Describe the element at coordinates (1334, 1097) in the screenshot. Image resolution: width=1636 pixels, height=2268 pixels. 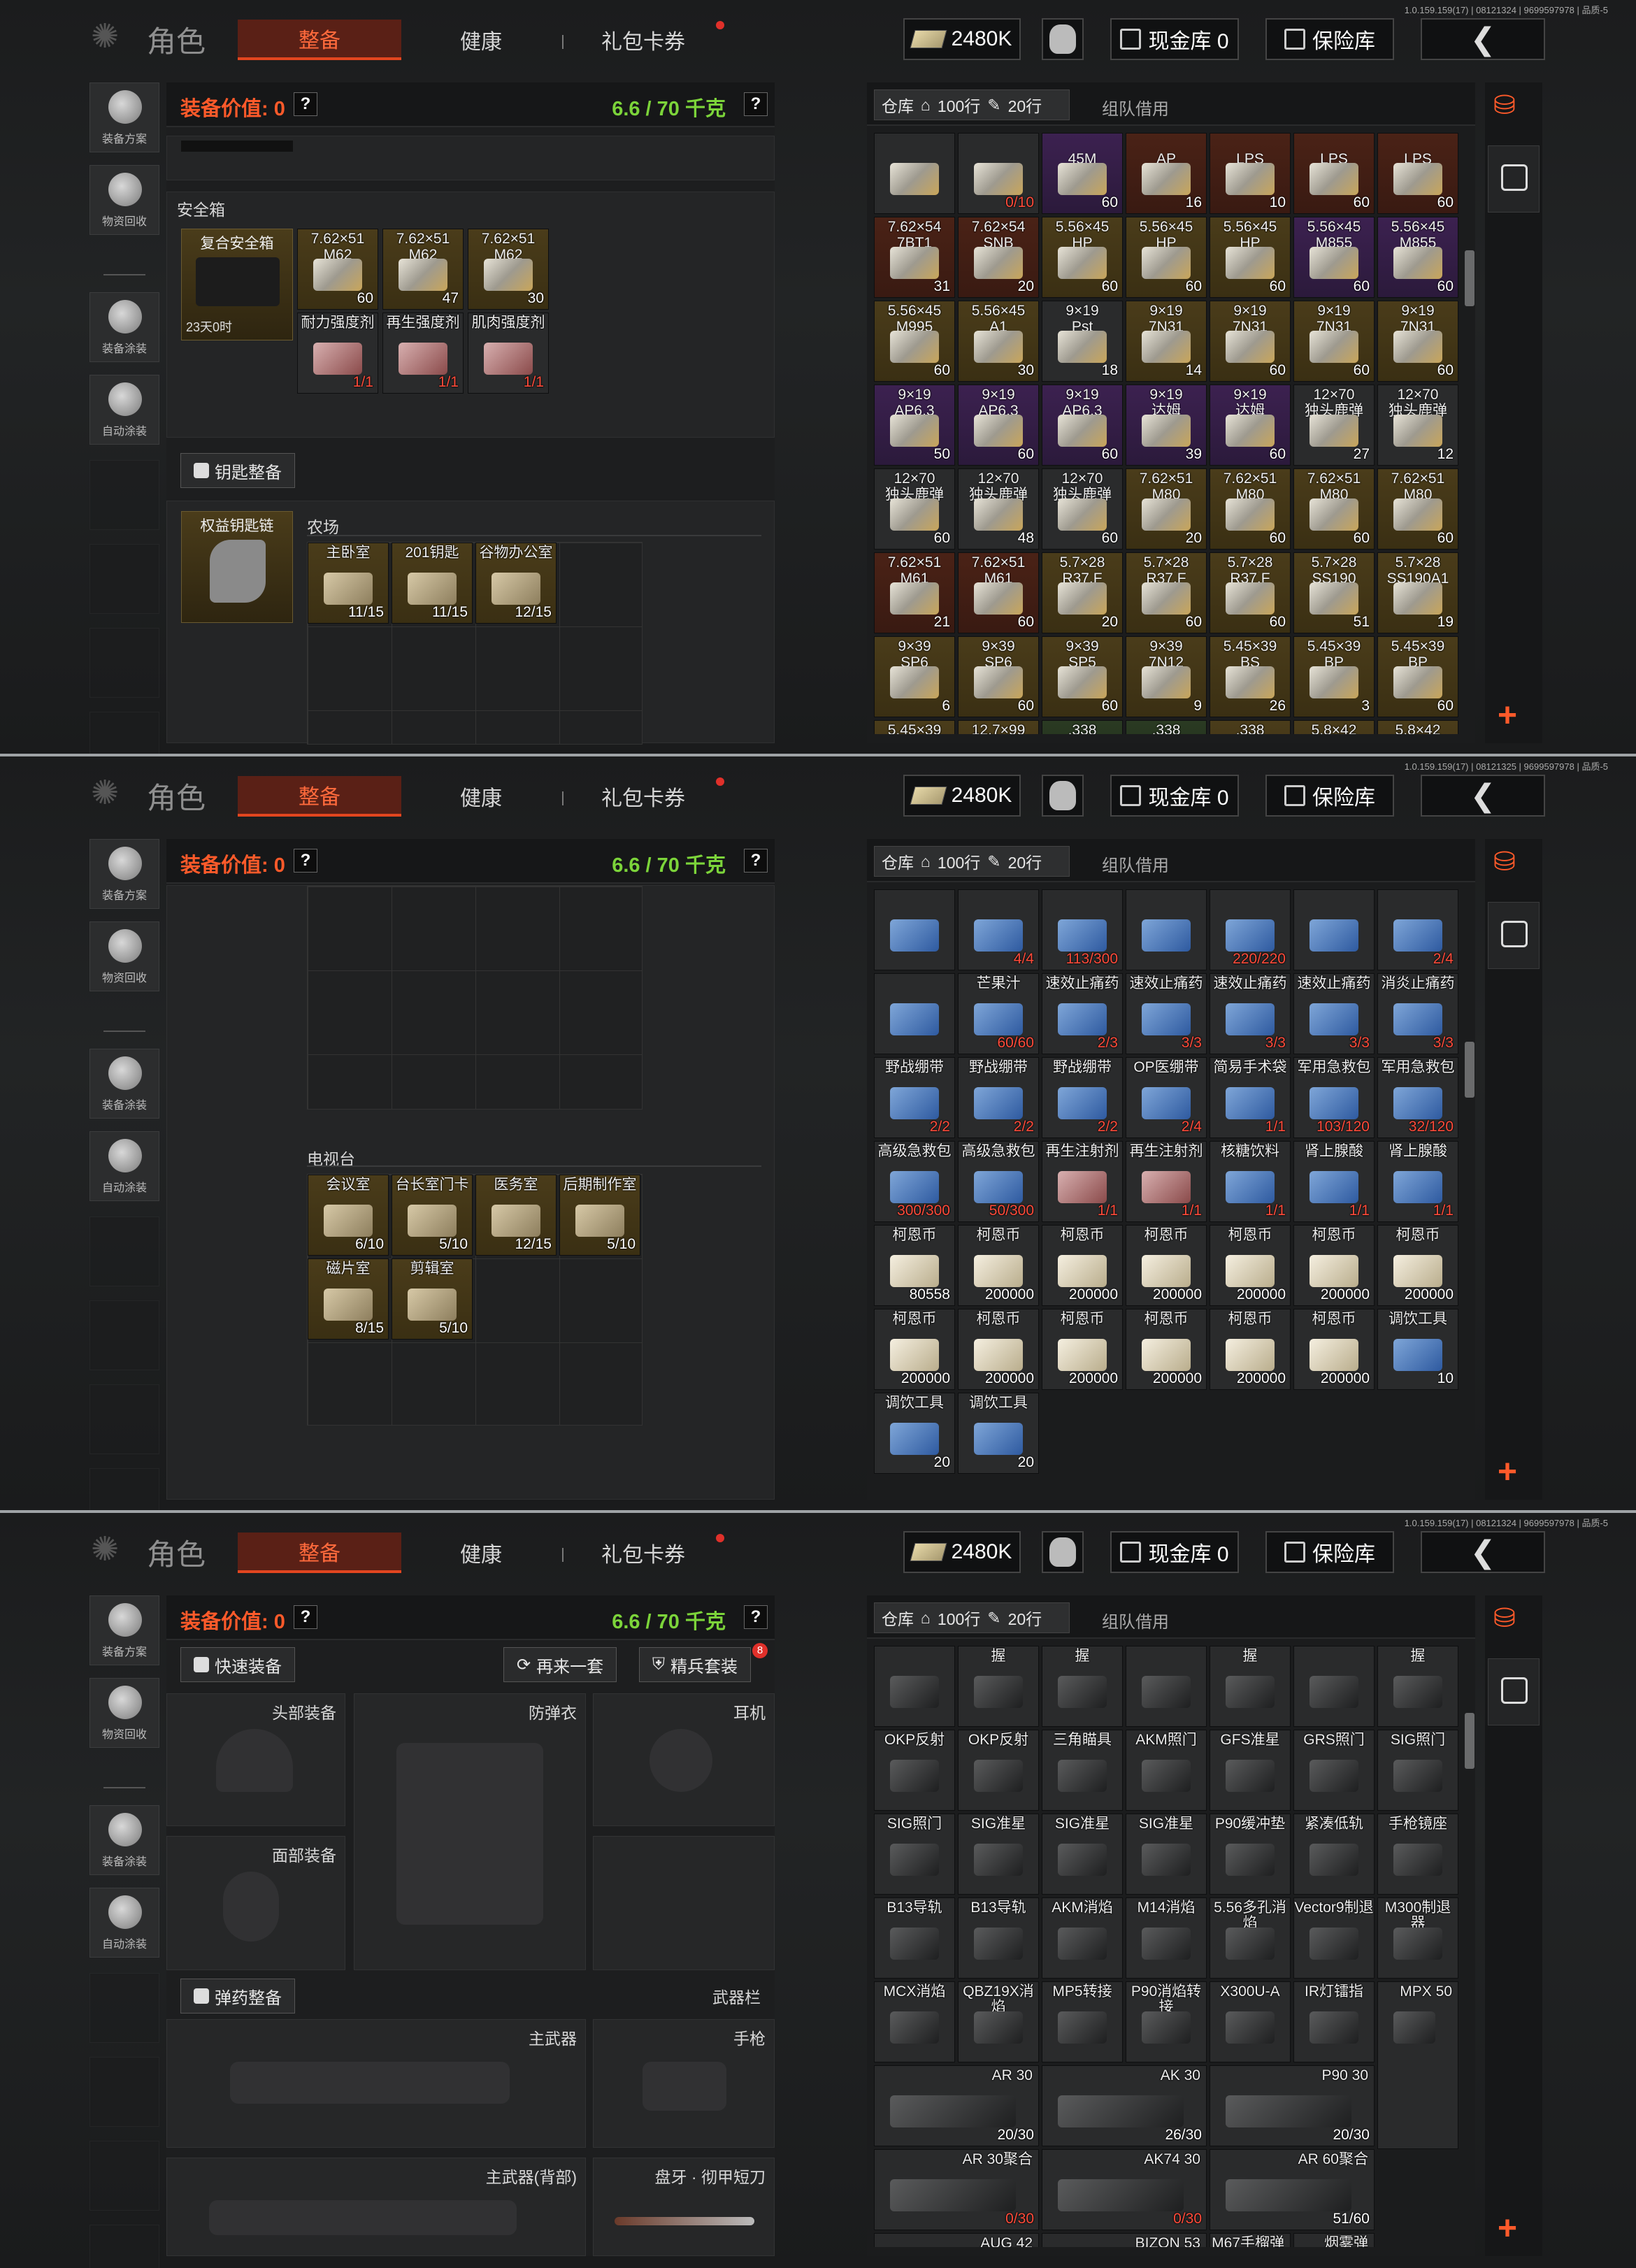
I see `warehouse-item: 军用急救包 103/120` at that location.